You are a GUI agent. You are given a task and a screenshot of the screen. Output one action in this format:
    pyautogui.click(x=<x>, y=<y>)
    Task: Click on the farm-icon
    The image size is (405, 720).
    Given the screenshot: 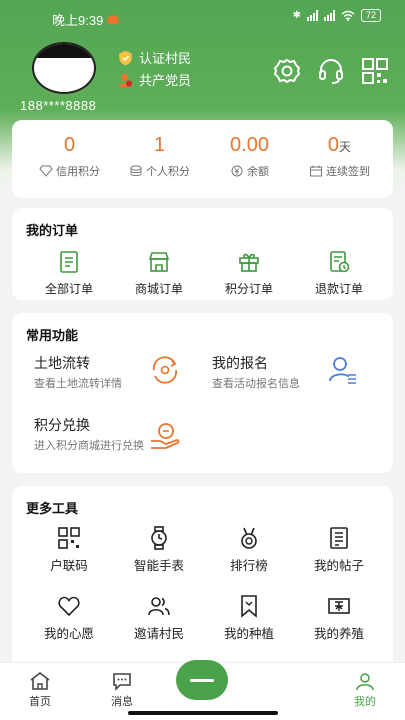 What is the action you would take?
    pyautogui.click(x=339, y=606)
    